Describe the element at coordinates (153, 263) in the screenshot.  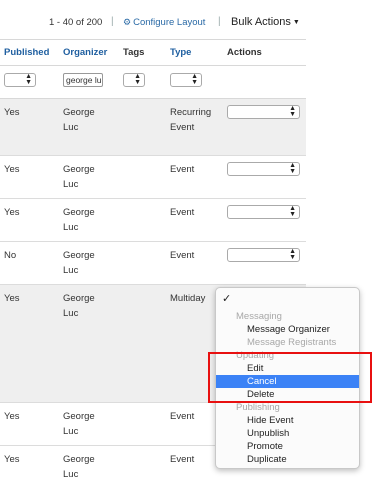
I see `table-row: No George Luc Event ▲ ▼` at that location.